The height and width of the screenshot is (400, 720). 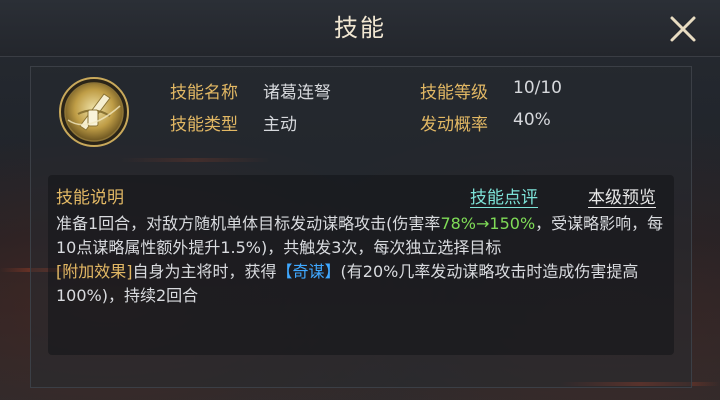 I want to click on damage-rate-highlight: 78%→150%, so click(x=488, y=223).